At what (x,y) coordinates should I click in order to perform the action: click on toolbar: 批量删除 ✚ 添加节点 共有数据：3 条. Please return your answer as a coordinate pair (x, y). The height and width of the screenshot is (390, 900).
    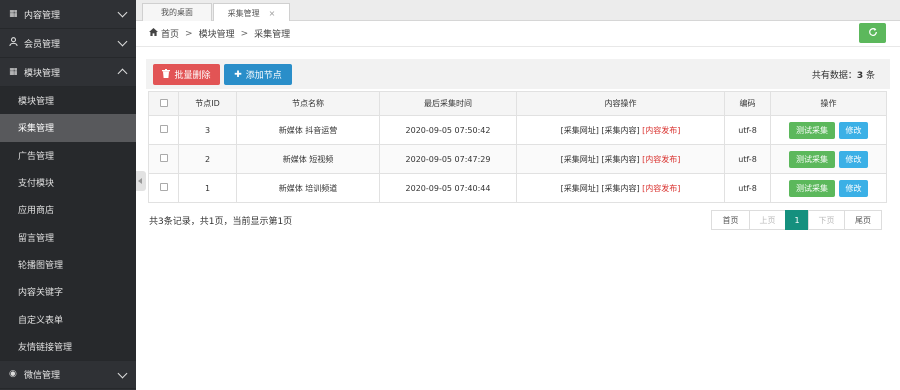
    Looking at the image, I should click on (518, 74).